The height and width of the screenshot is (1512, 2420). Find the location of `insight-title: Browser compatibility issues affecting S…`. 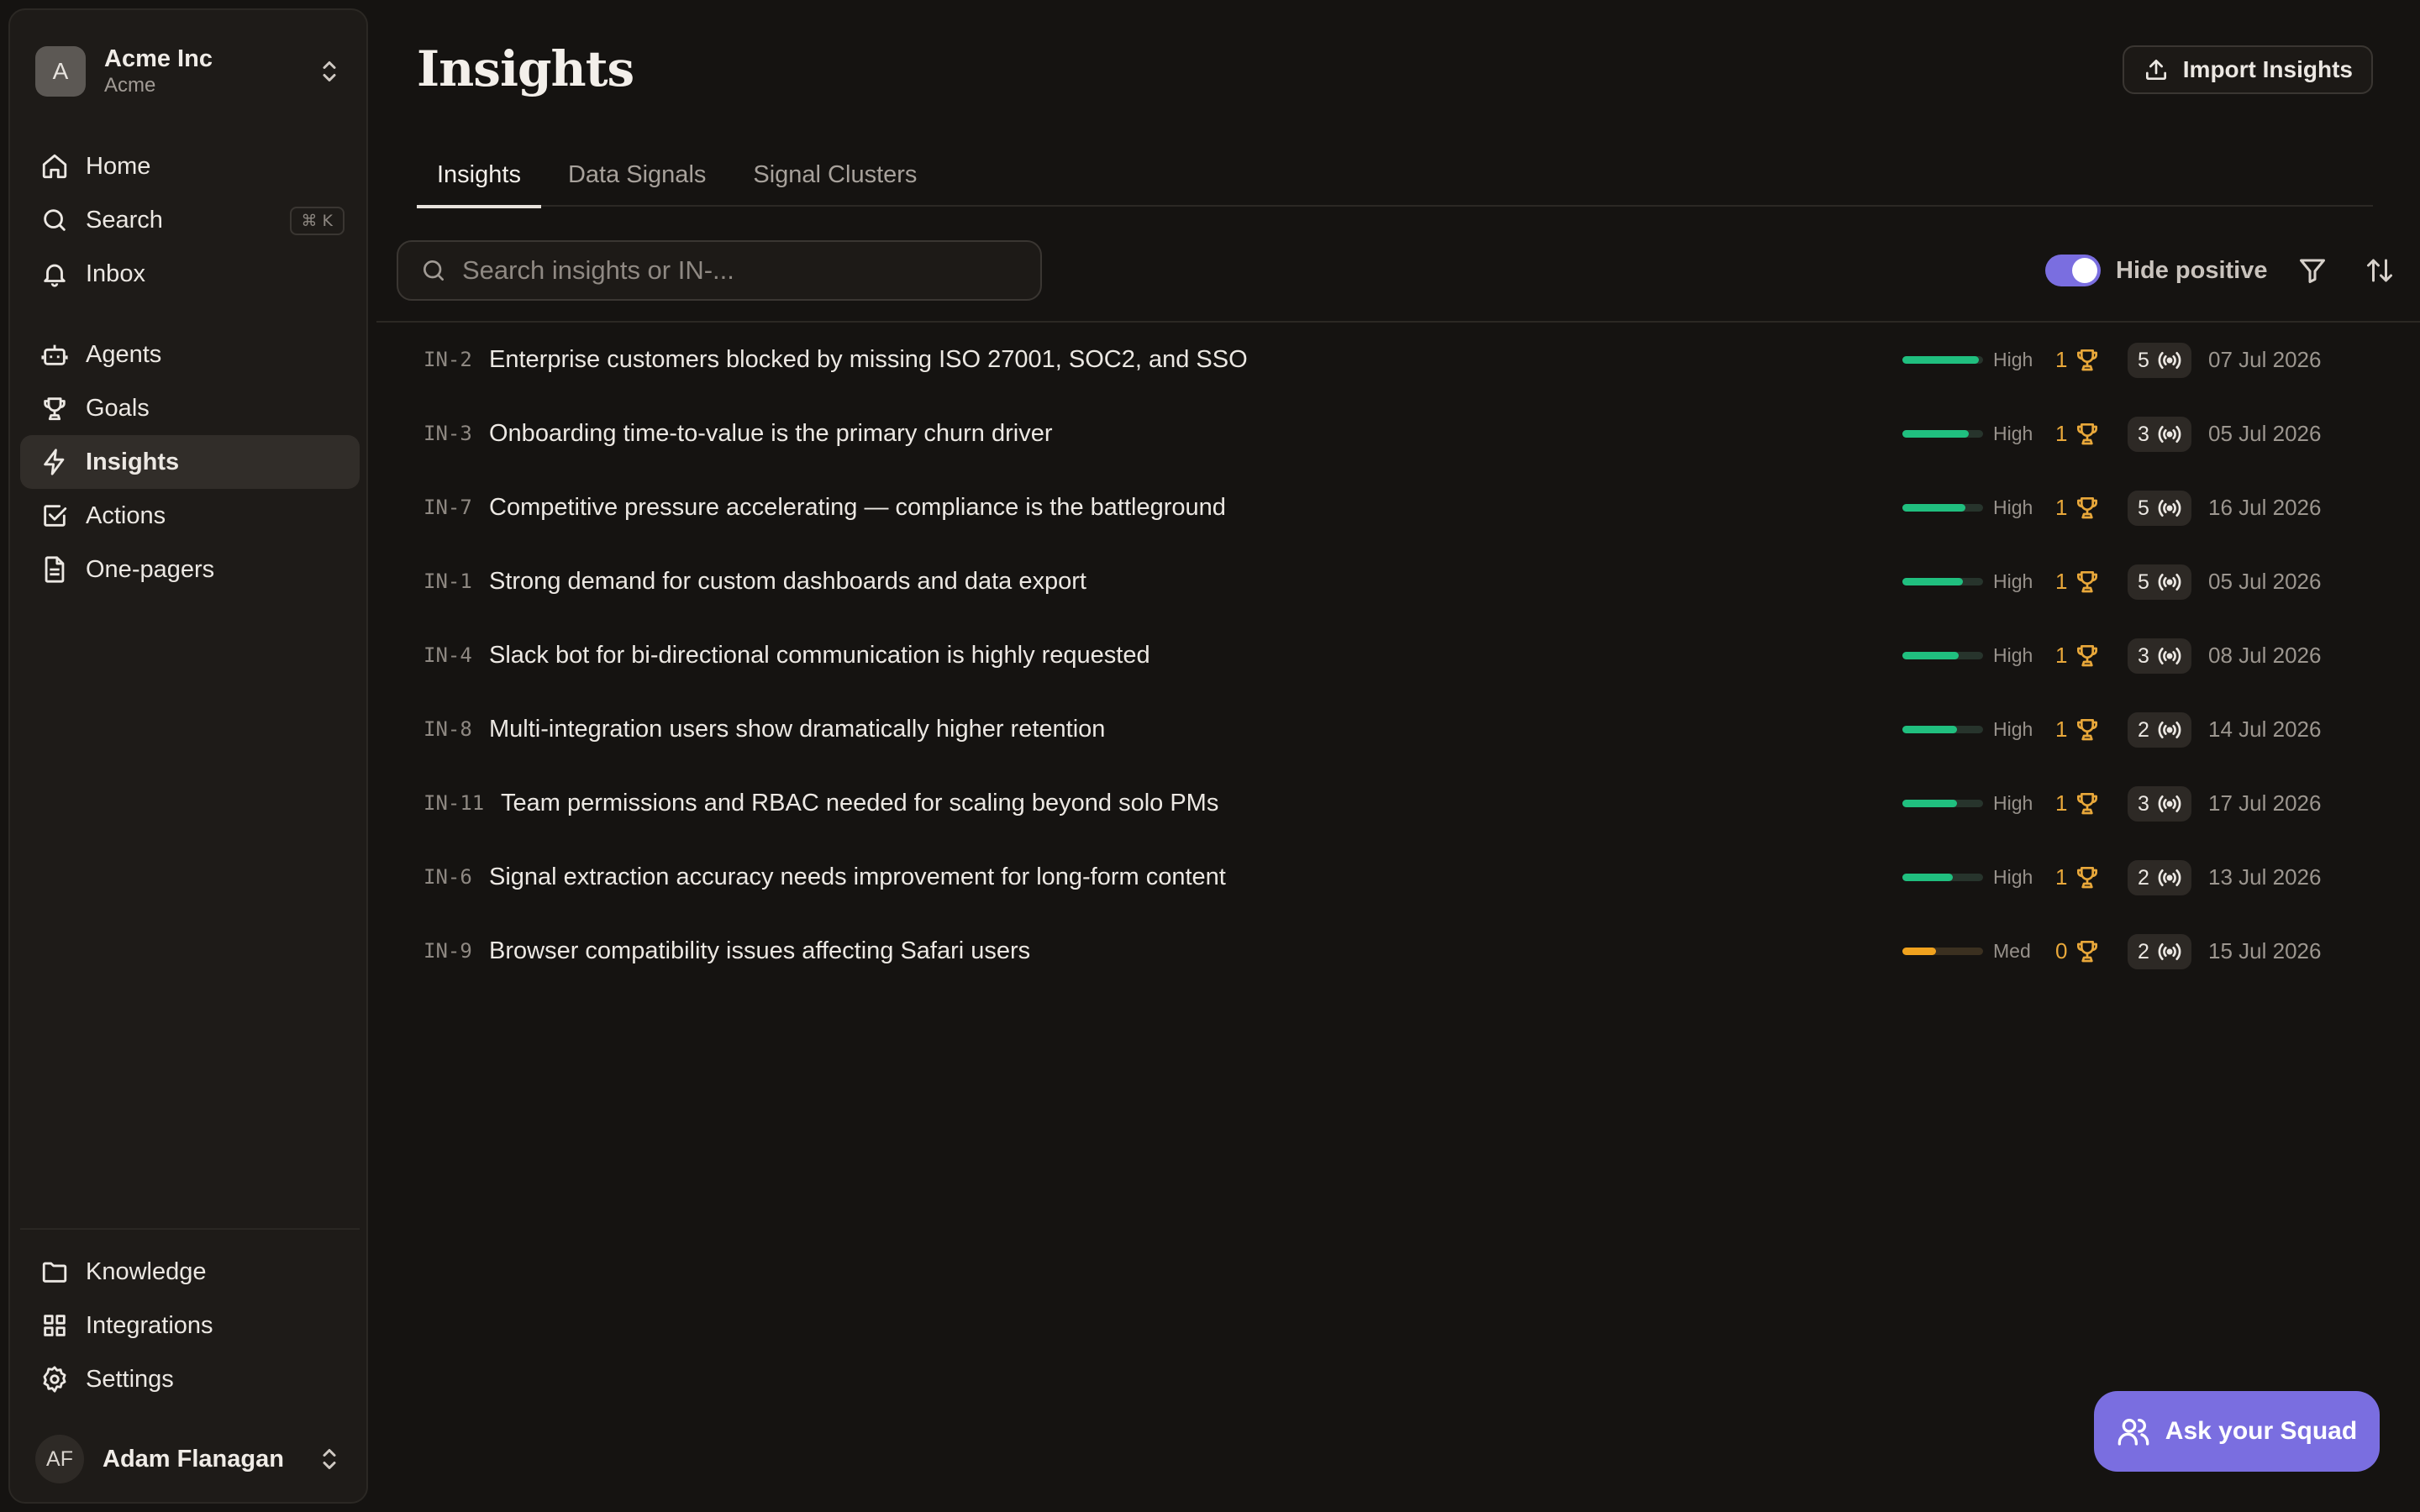

insight-title: Browser compatibility issues affecting S… is located at coordinates (760, 950).